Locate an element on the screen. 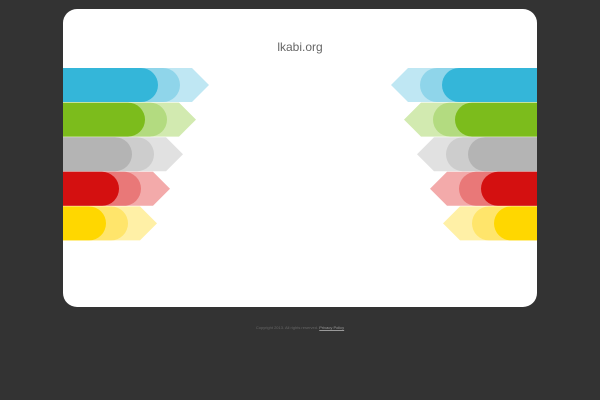 Image resolution: width=600 pixels, height=400 pixels. privacy-policy-link: Privacy Policy is located at coordinates (331, 327).